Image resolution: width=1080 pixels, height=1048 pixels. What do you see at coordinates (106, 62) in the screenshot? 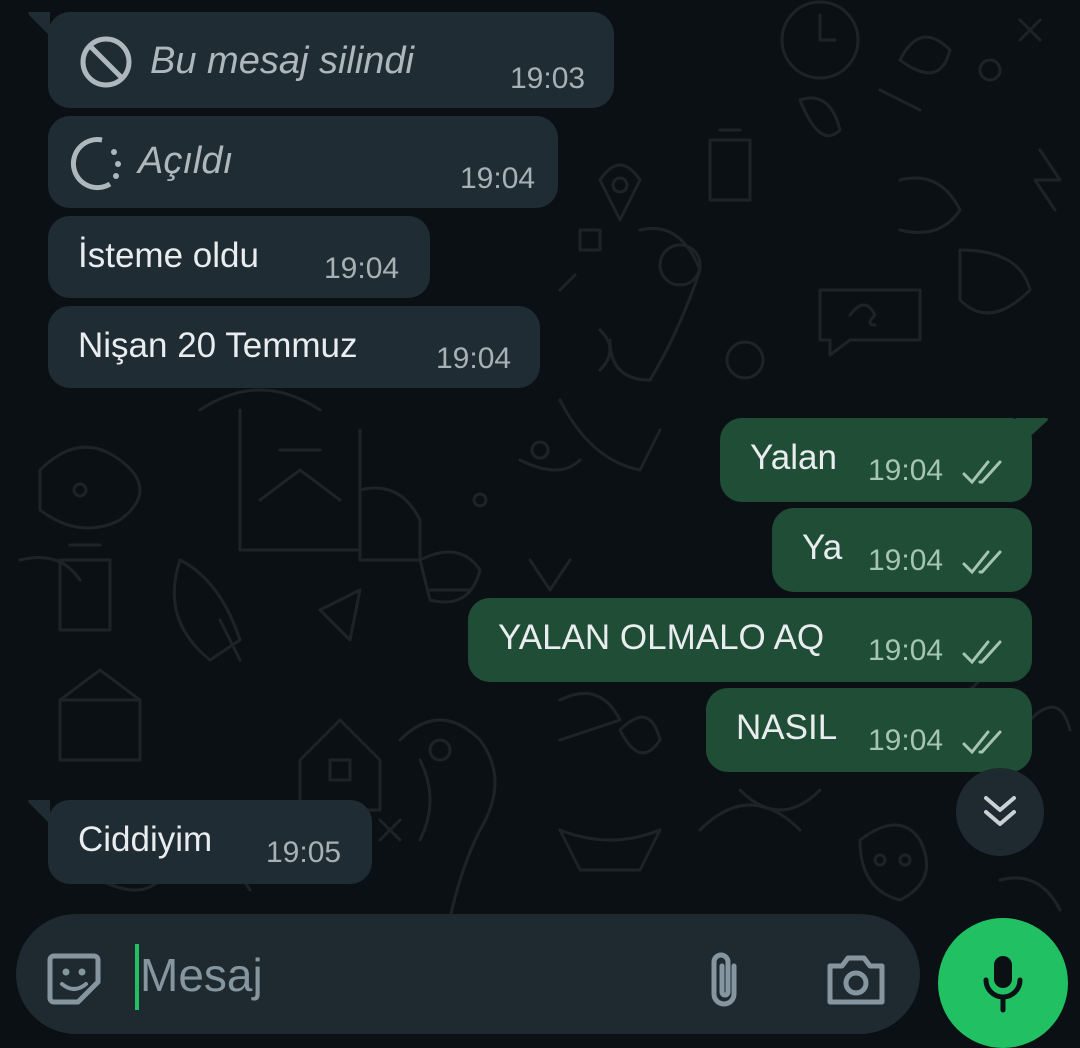
I see `prohibited-icon` at bounding box center [106, 62].